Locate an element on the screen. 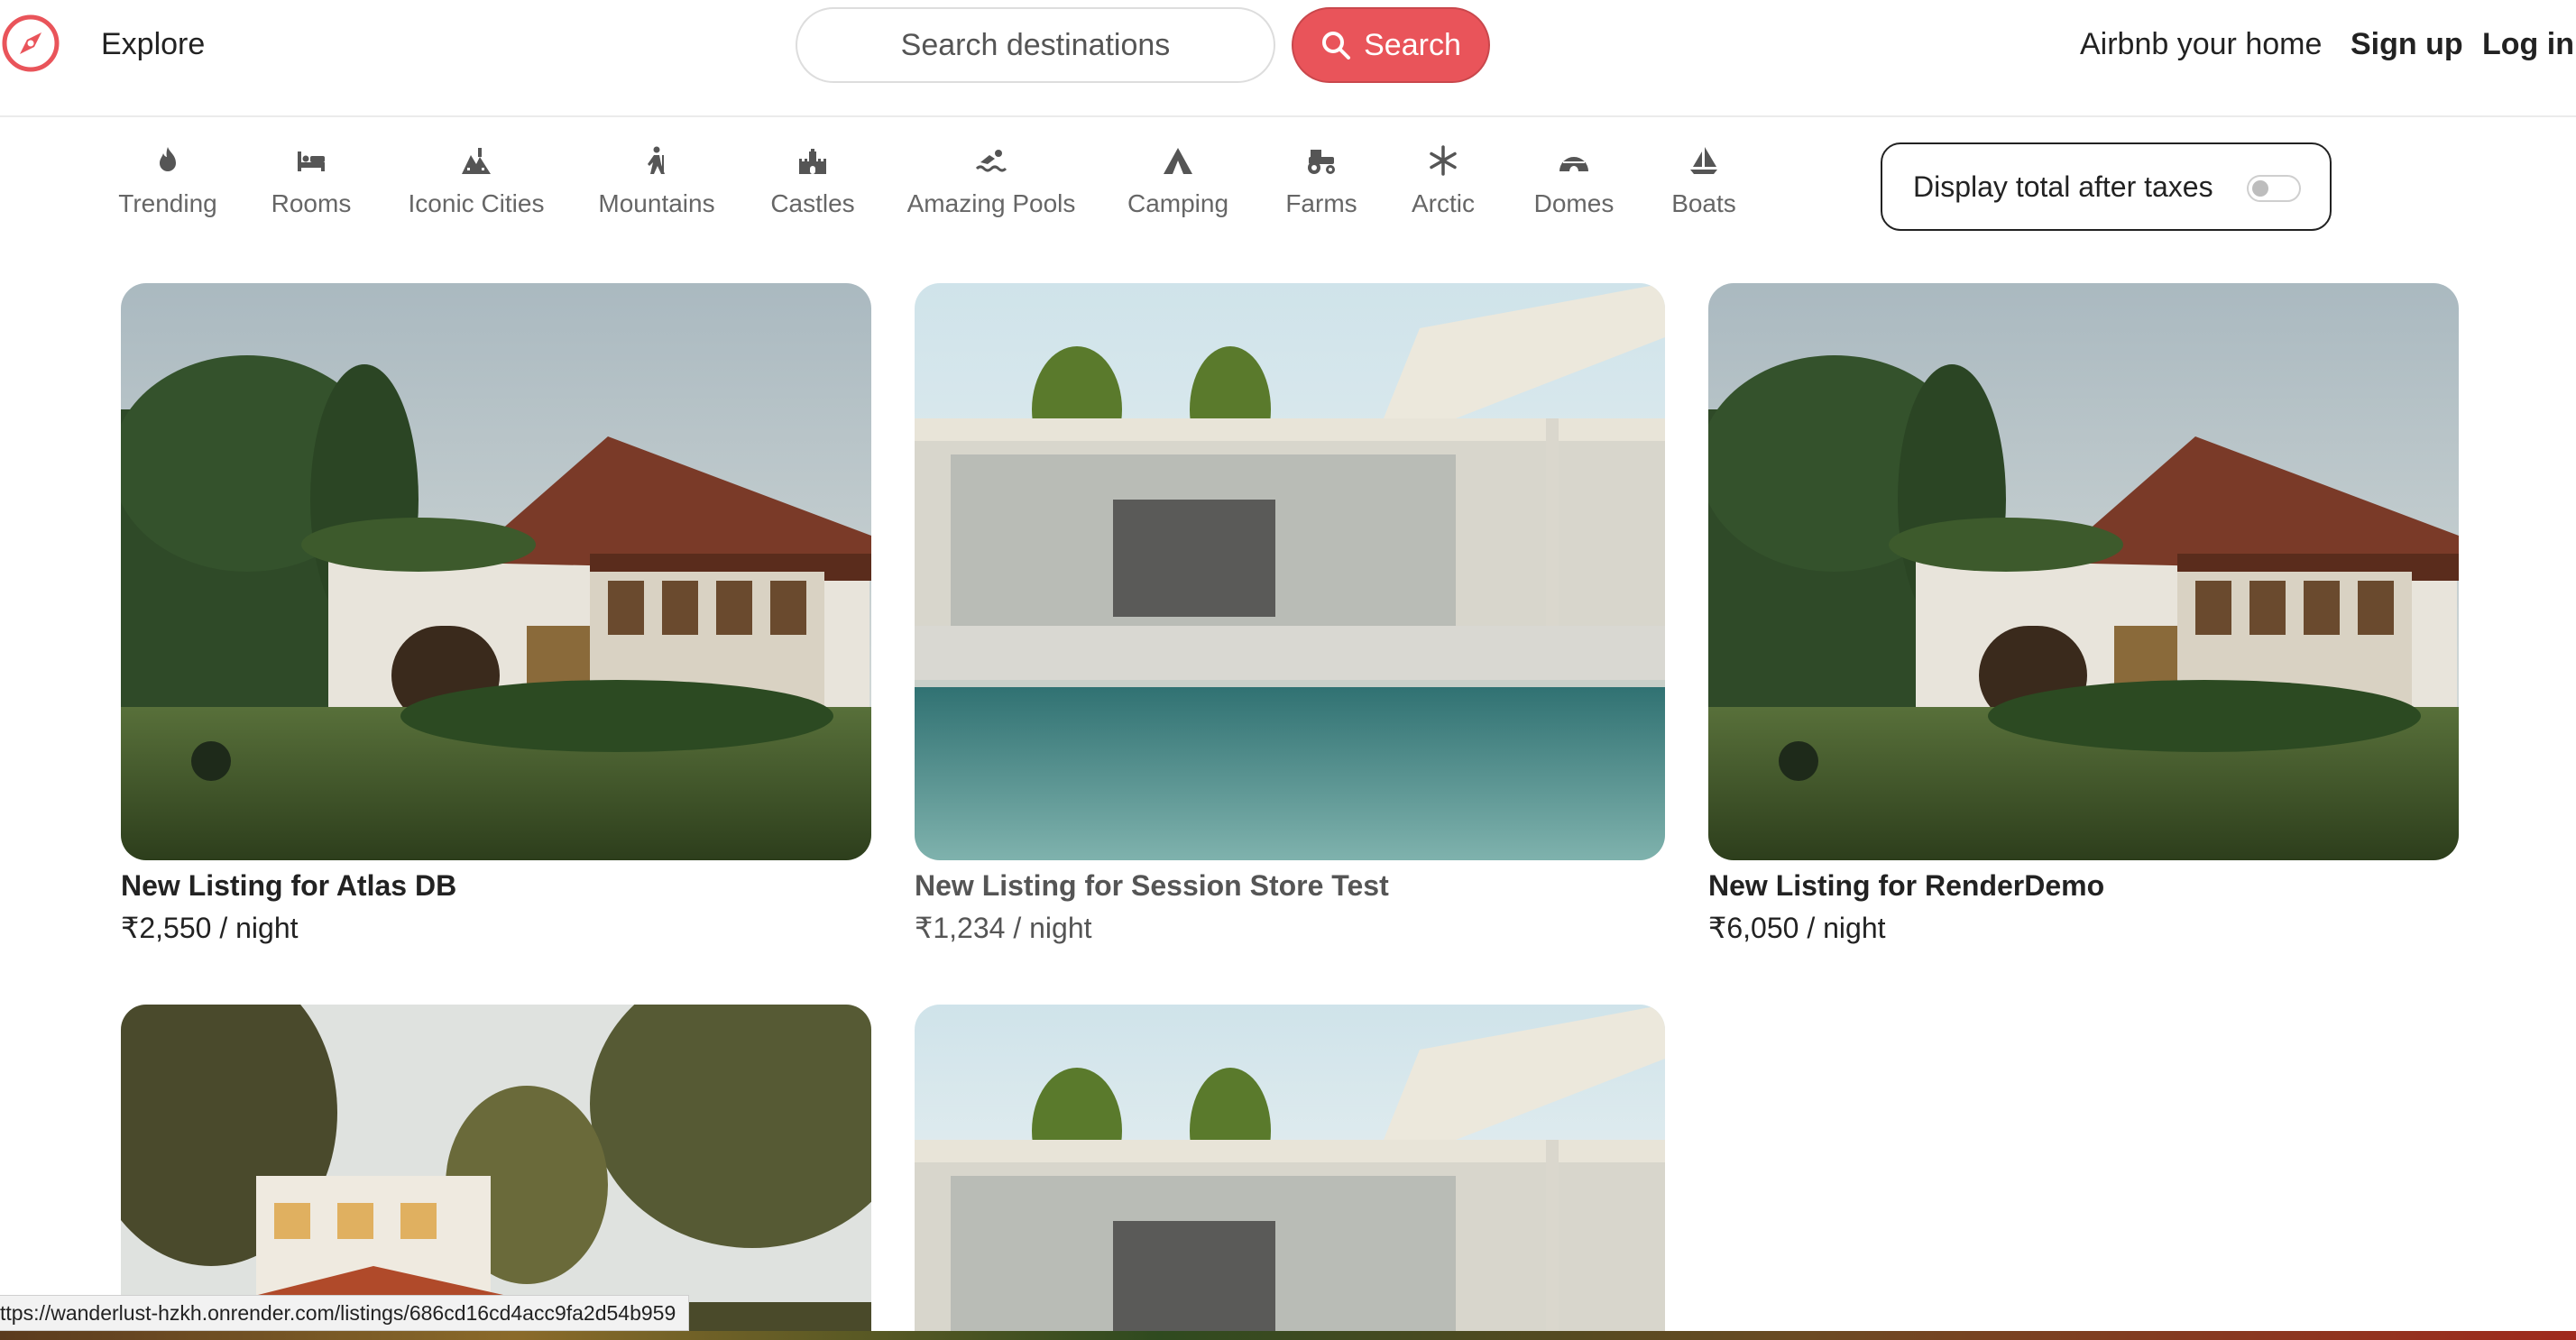 The image size is (2576, 1340). listing-price: ₹6,050 / night is located at coordinates (1797, 928).